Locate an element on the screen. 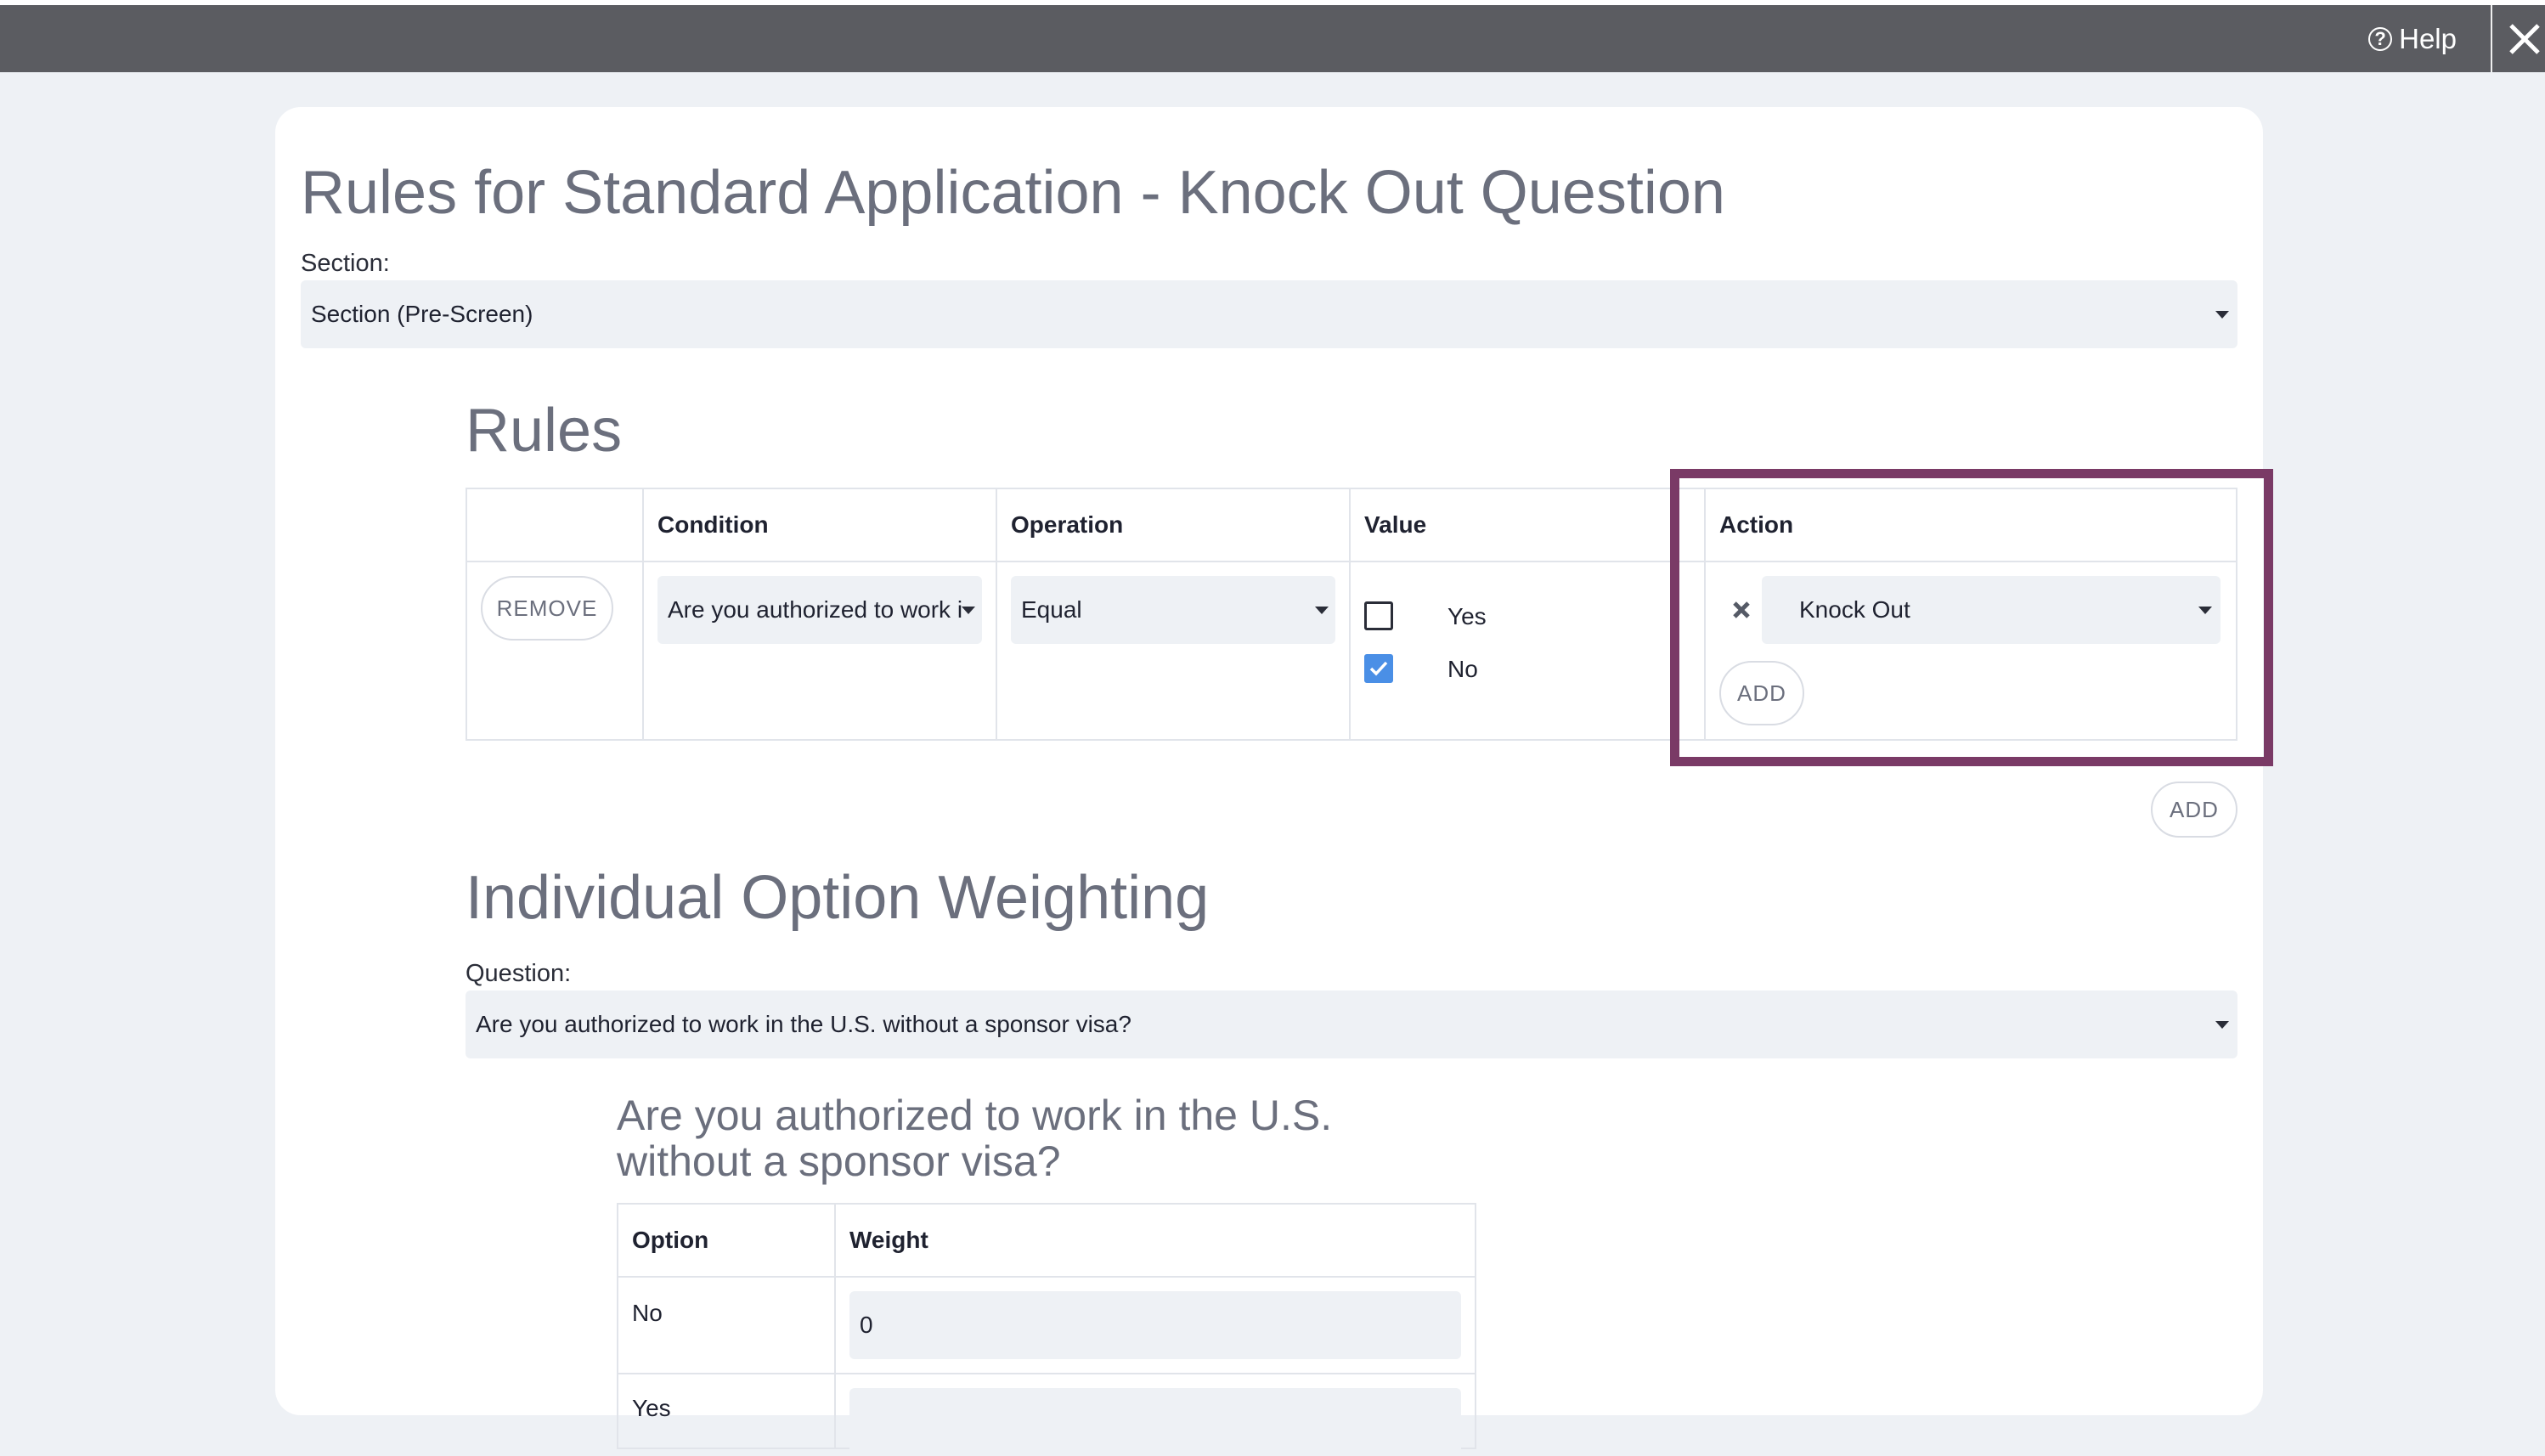  close-button is located at coordinates (2524, 39).